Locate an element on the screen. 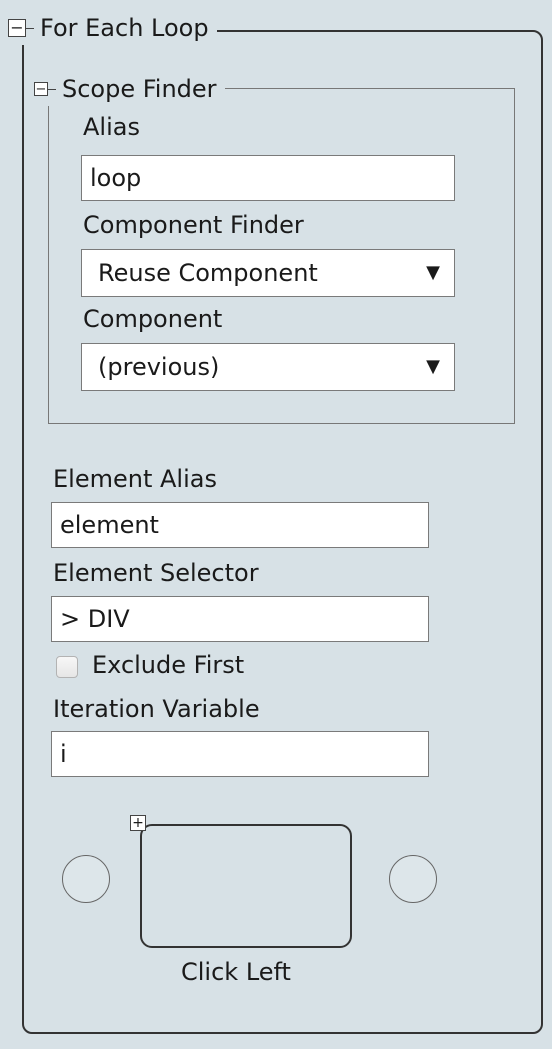  iteration-variable-label: Iteration Variable is located at coordinates (156, 709).